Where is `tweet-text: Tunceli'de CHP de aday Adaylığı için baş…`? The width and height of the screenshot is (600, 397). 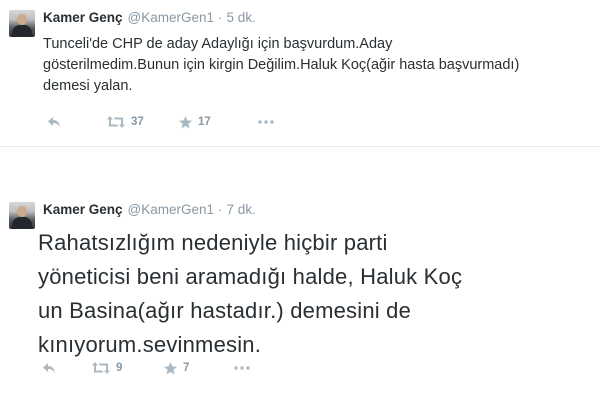 tweet-text: Tunceli'de CHP de aday Adaylığı için baş… is located at coordinates (319, 65).